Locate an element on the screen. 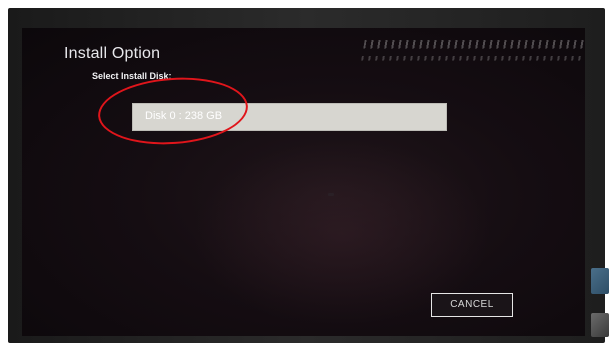  intel-sticker is located at coordinates (600, 281).